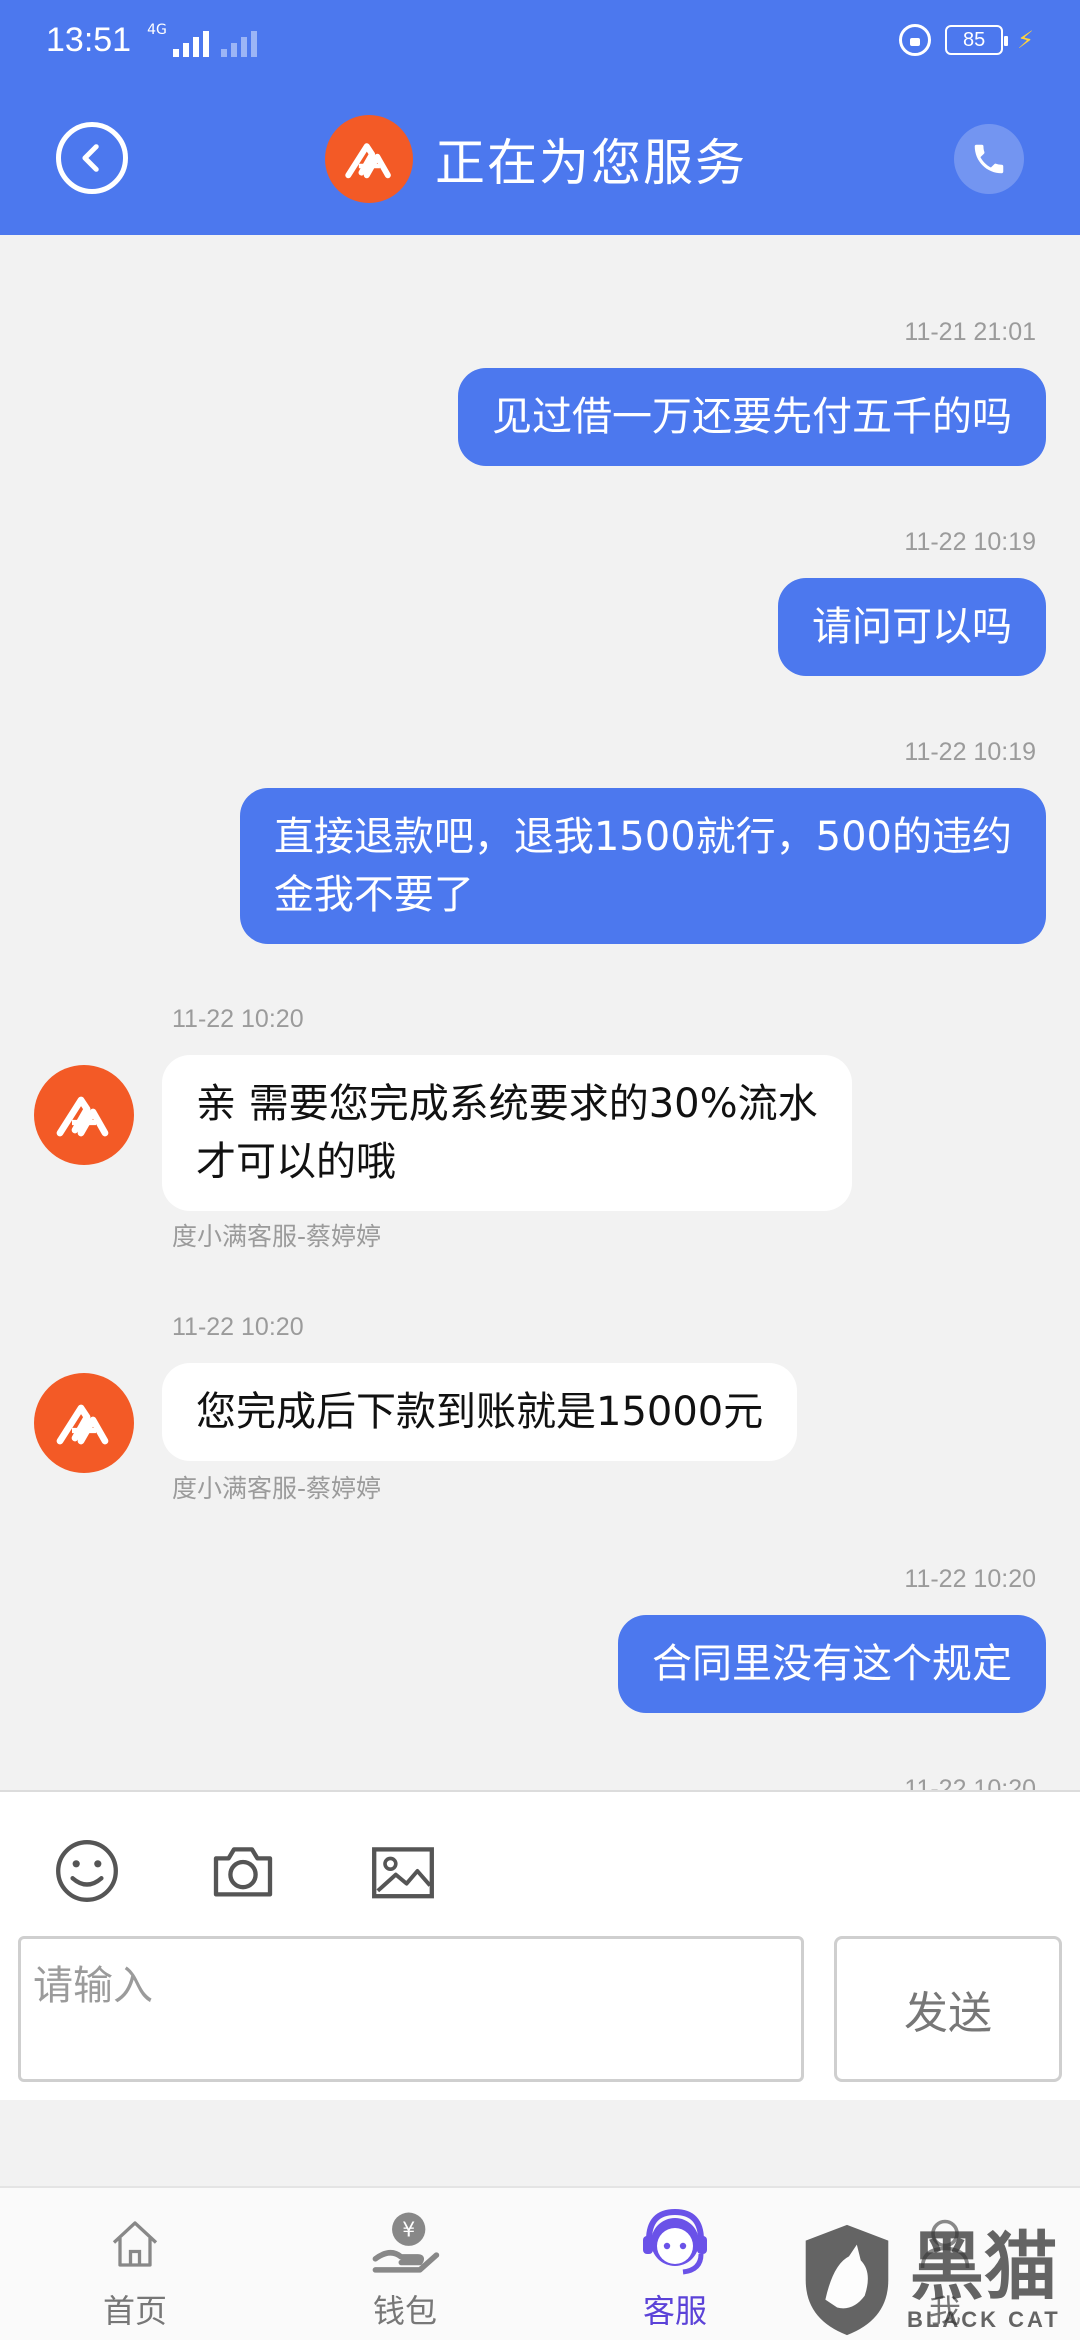 This screenshot has height=2340, width=1080. Describe the element at coordinates (642, 837) in the screenshot. I see `message-text: 直接退款吧，退我1500就行，500的违约` at that location.